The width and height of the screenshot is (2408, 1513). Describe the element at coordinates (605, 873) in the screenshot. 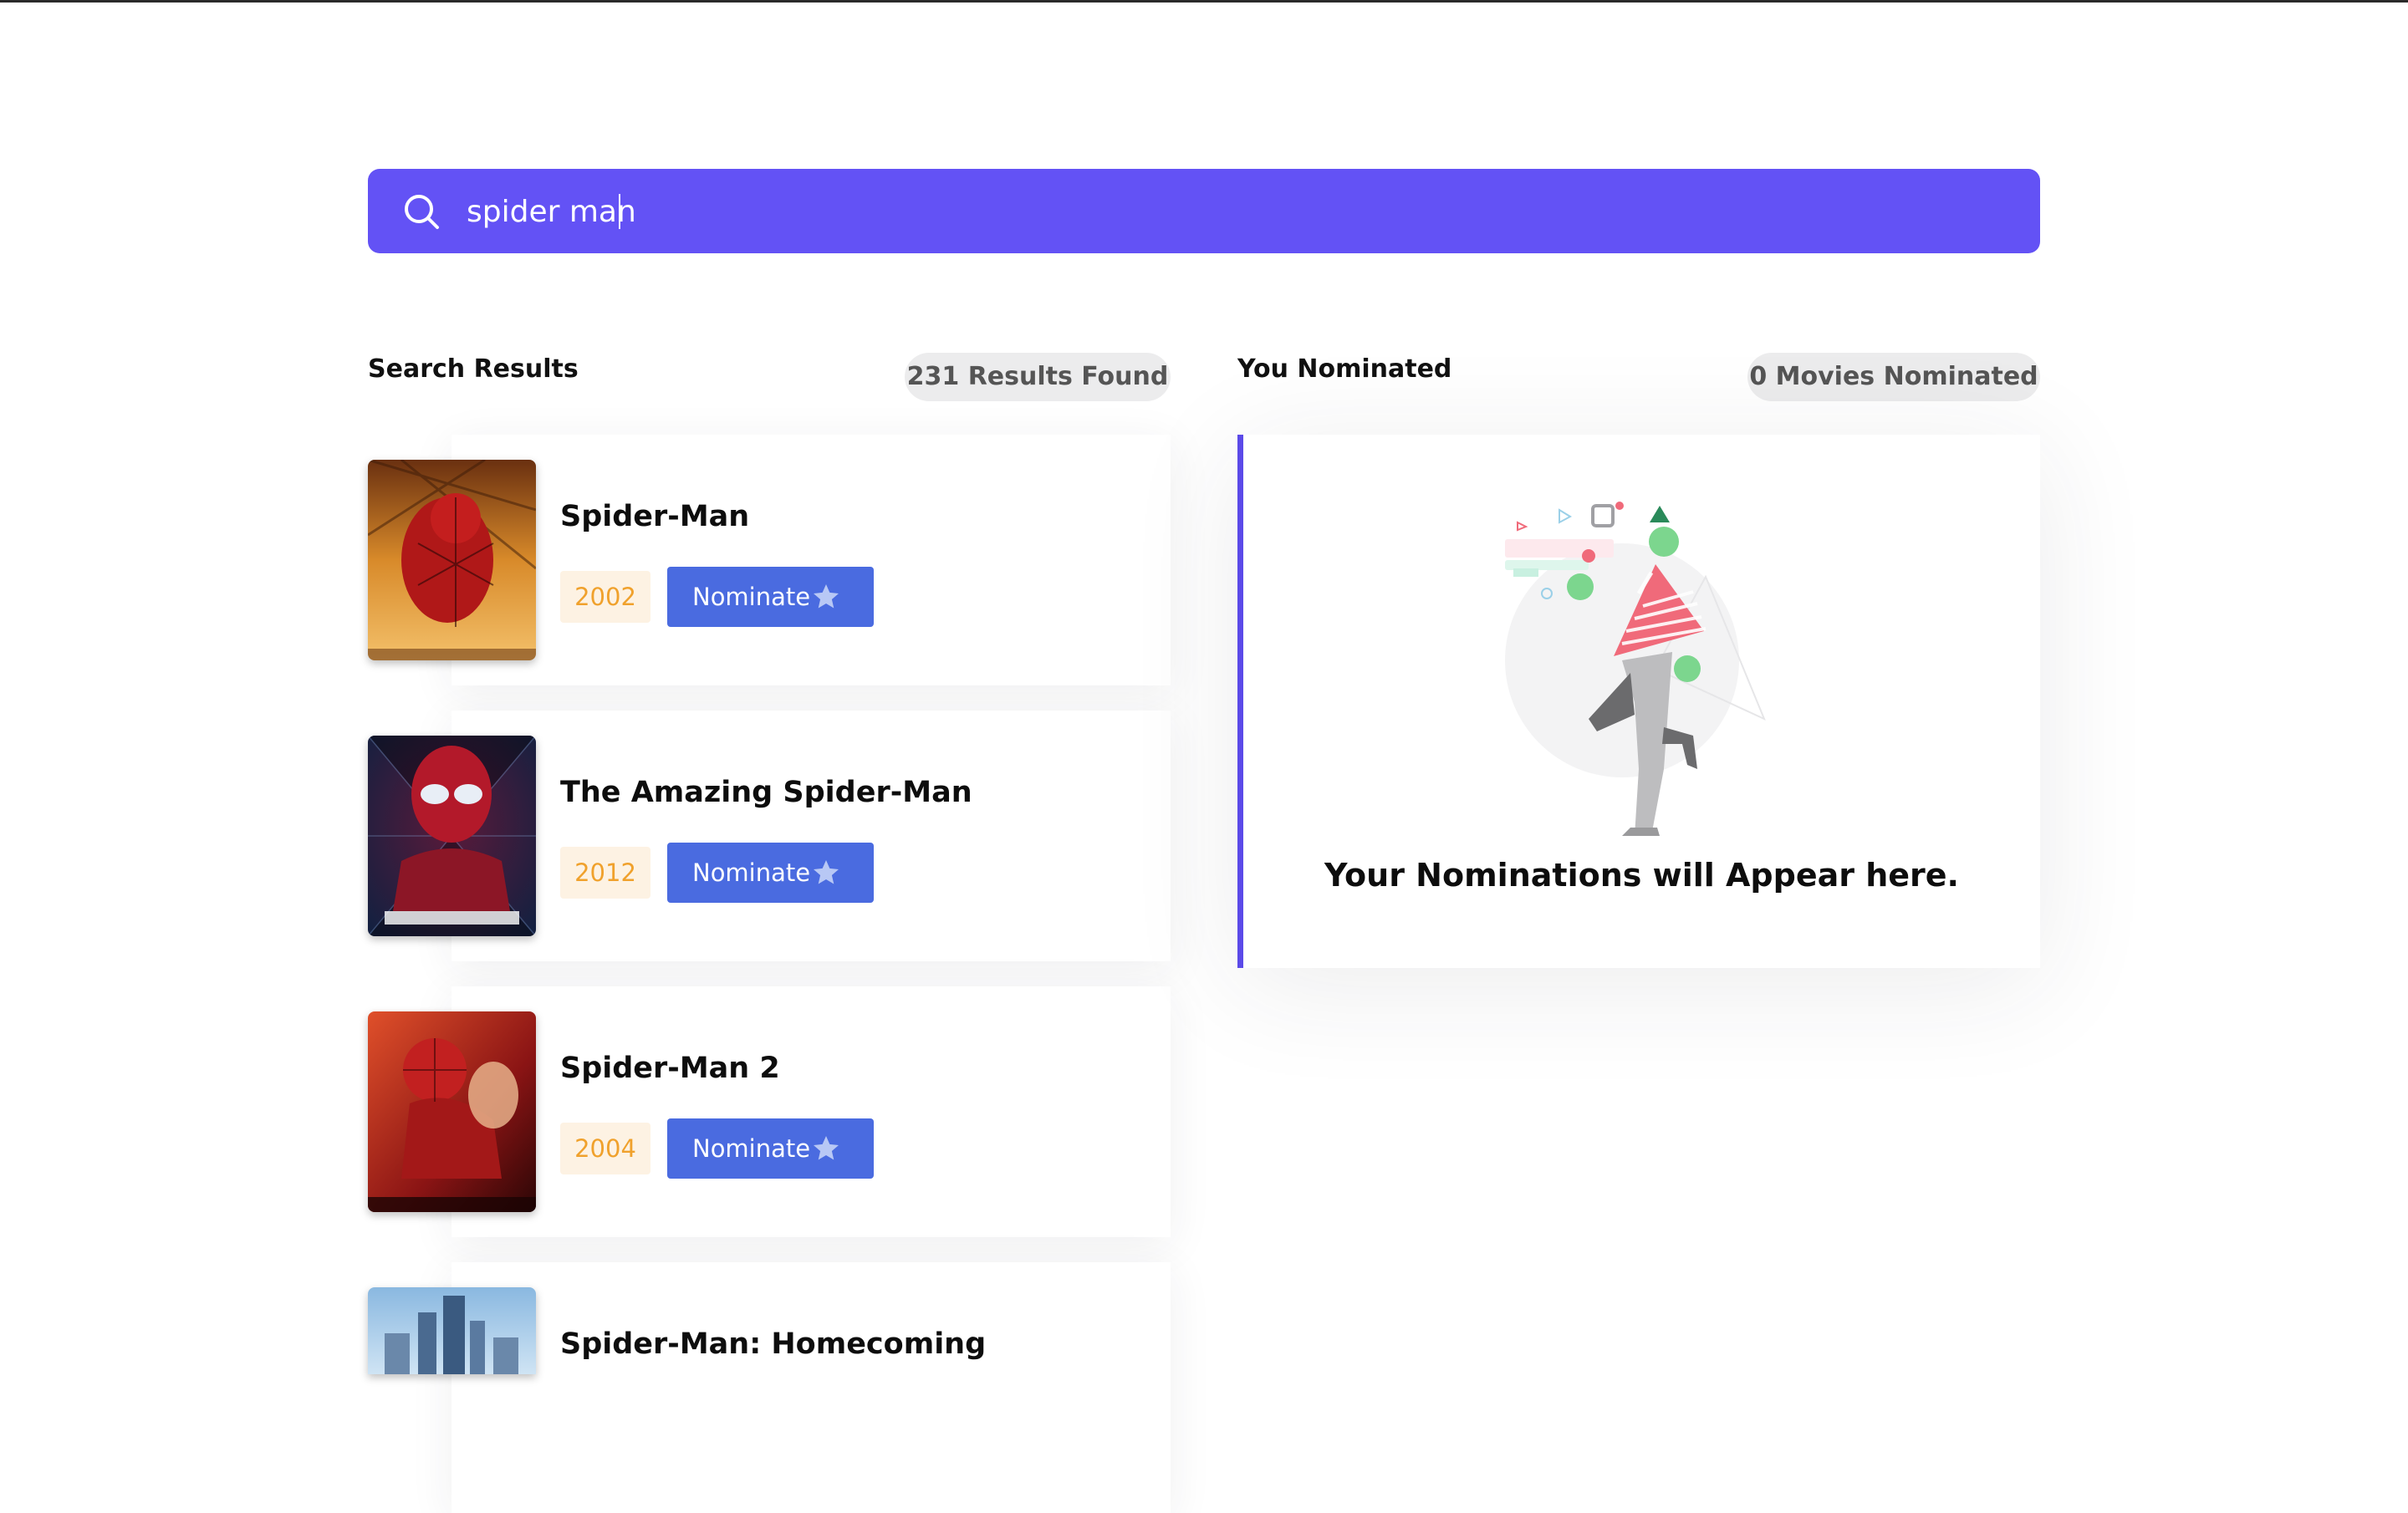

I see `year-badge: 2012` at that location.